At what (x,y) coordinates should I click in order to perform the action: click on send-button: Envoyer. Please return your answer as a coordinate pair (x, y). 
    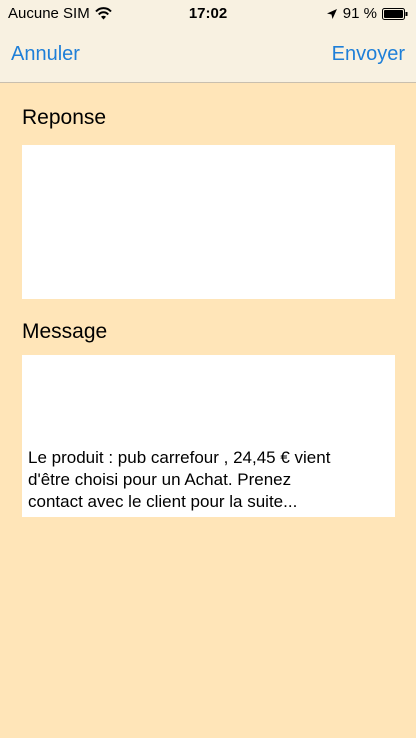
    Looking at the image, I should click on (368, 54).